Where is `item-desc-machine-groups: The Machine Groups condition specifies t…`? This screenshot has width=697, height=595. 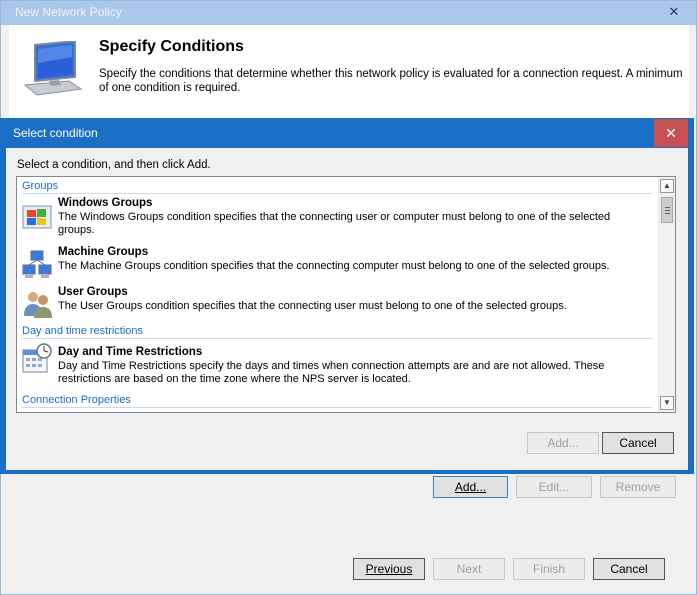 item-desc-machine-groups: The Machine Groups condition specifies t… is located at coordinates (334, 266).